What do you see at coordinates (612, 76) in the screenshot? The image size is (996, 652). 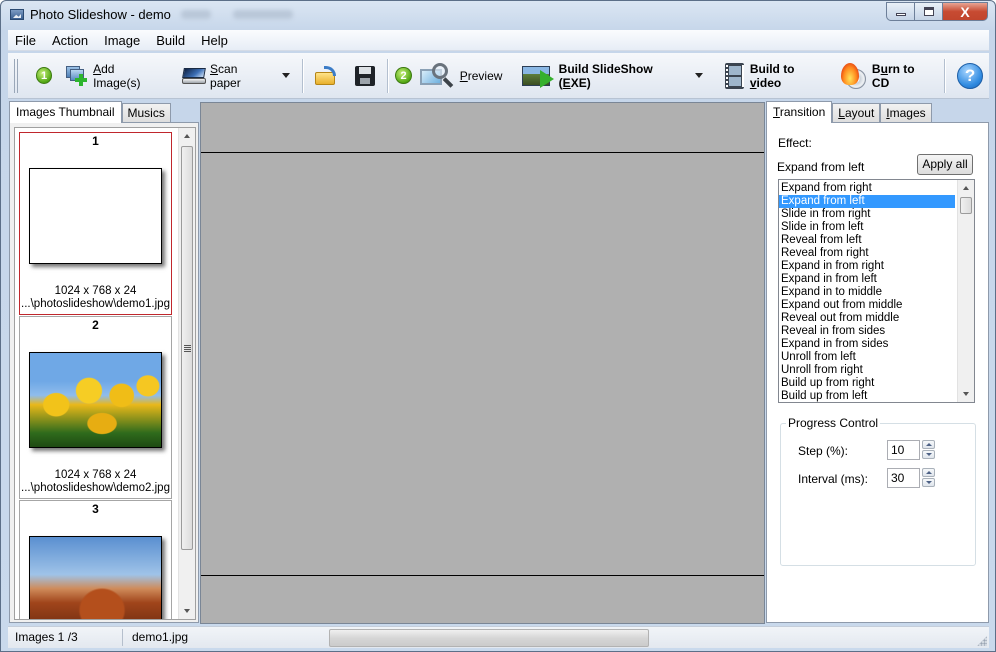 I see `build-slideshow-exe-button: Build SlideShow (EXE)` at bounding box center [612, 76].